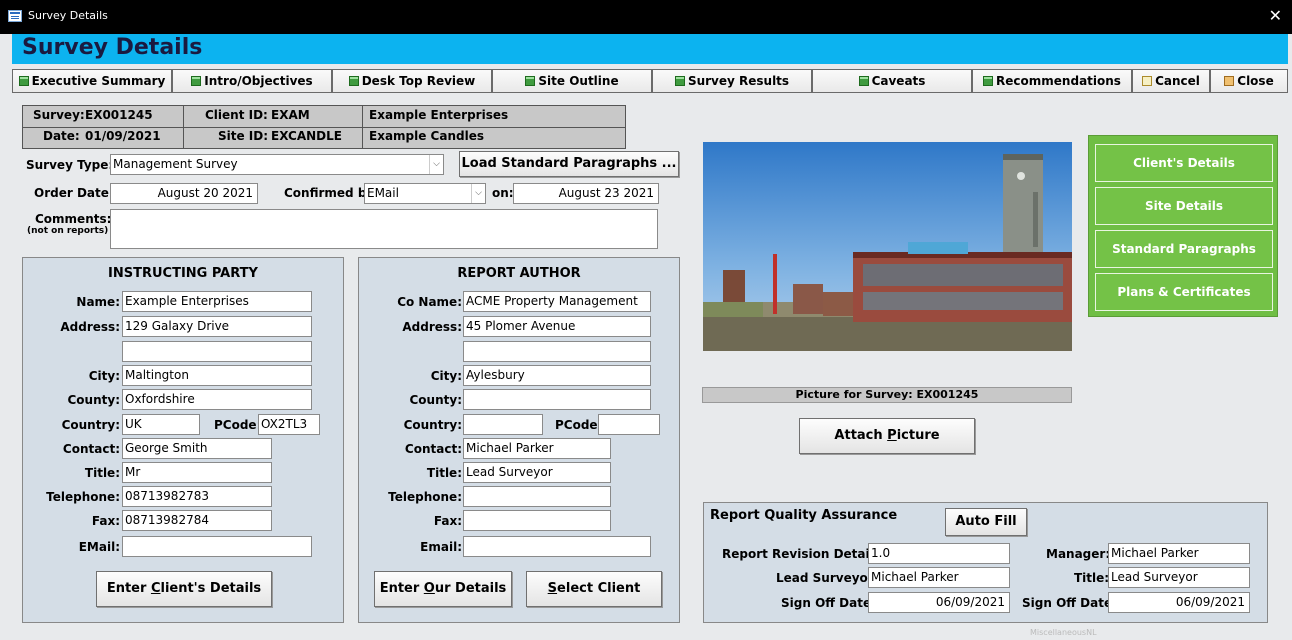 This screenshot has width=1292, height=640. Describe the element at coordinates (362, 127) in the screenshot. I see `divider` at that location.